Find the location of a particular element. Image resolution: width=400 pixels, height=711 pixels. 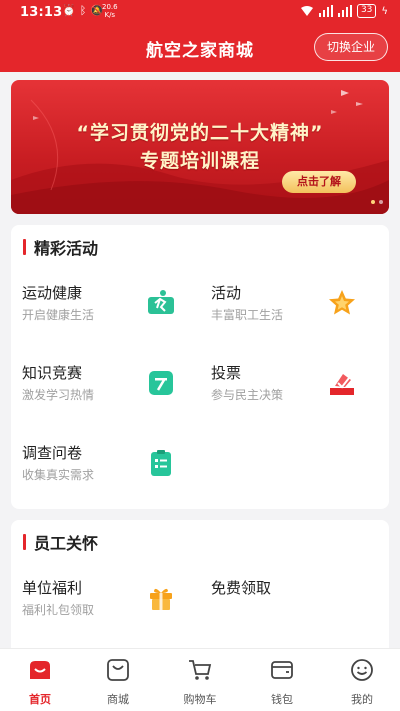

tab-label: 购物车 is located at coordinates (200, 699).